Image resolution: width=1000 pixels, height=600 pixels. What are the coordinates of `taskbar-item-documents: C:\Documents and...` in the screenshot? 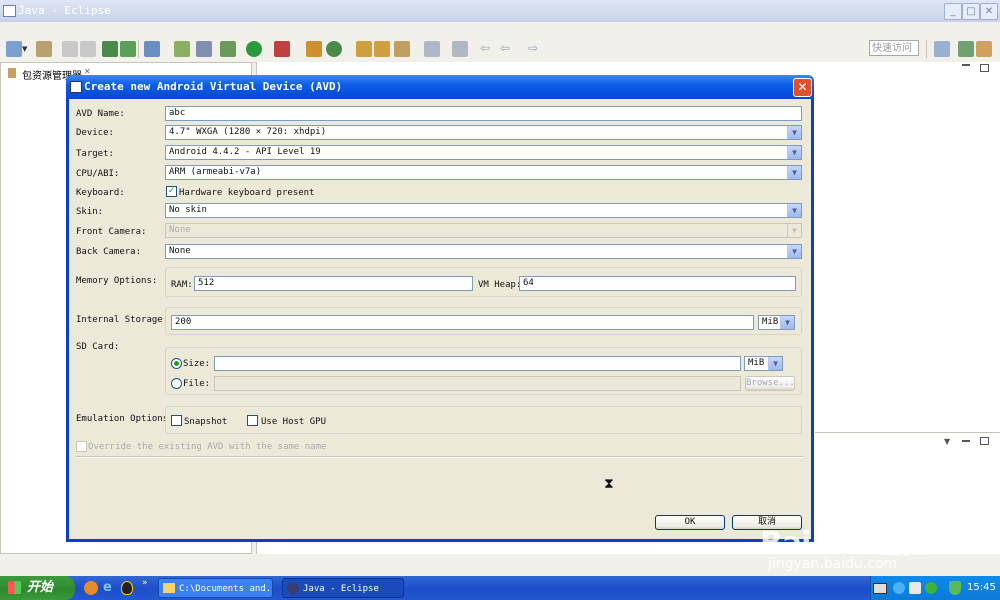 It's located at (215, 588).